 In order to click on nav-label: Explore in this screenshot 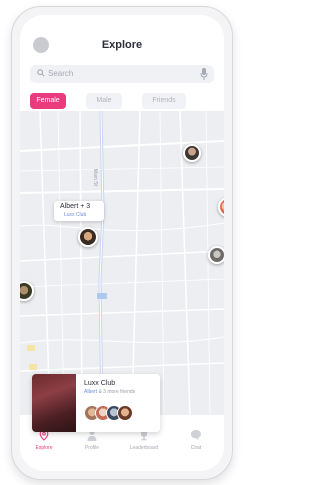, I will do `click(44, 448)`.